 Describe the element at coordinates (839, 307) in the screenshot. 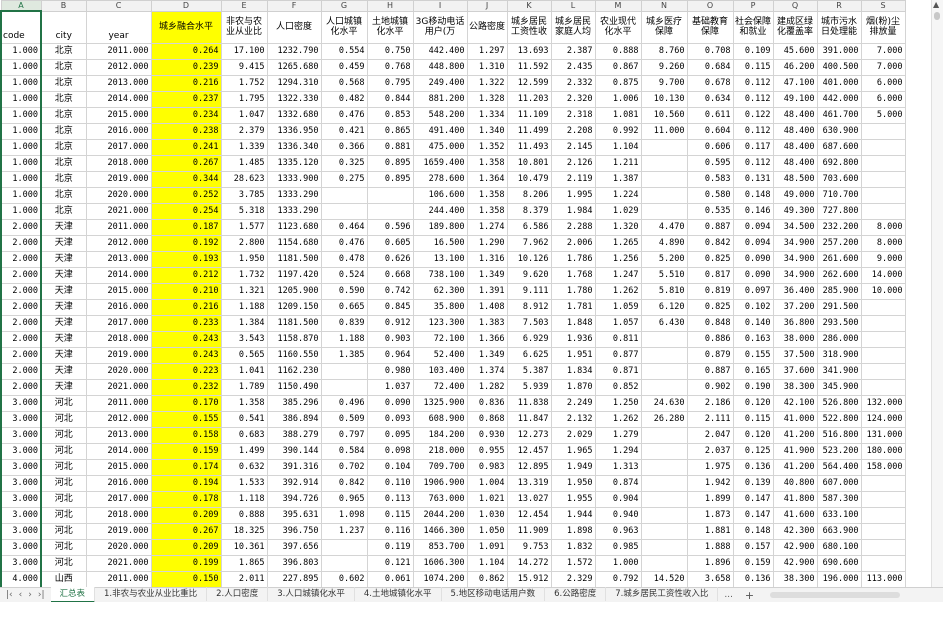

I see `table-cell: 291.500` at that location.